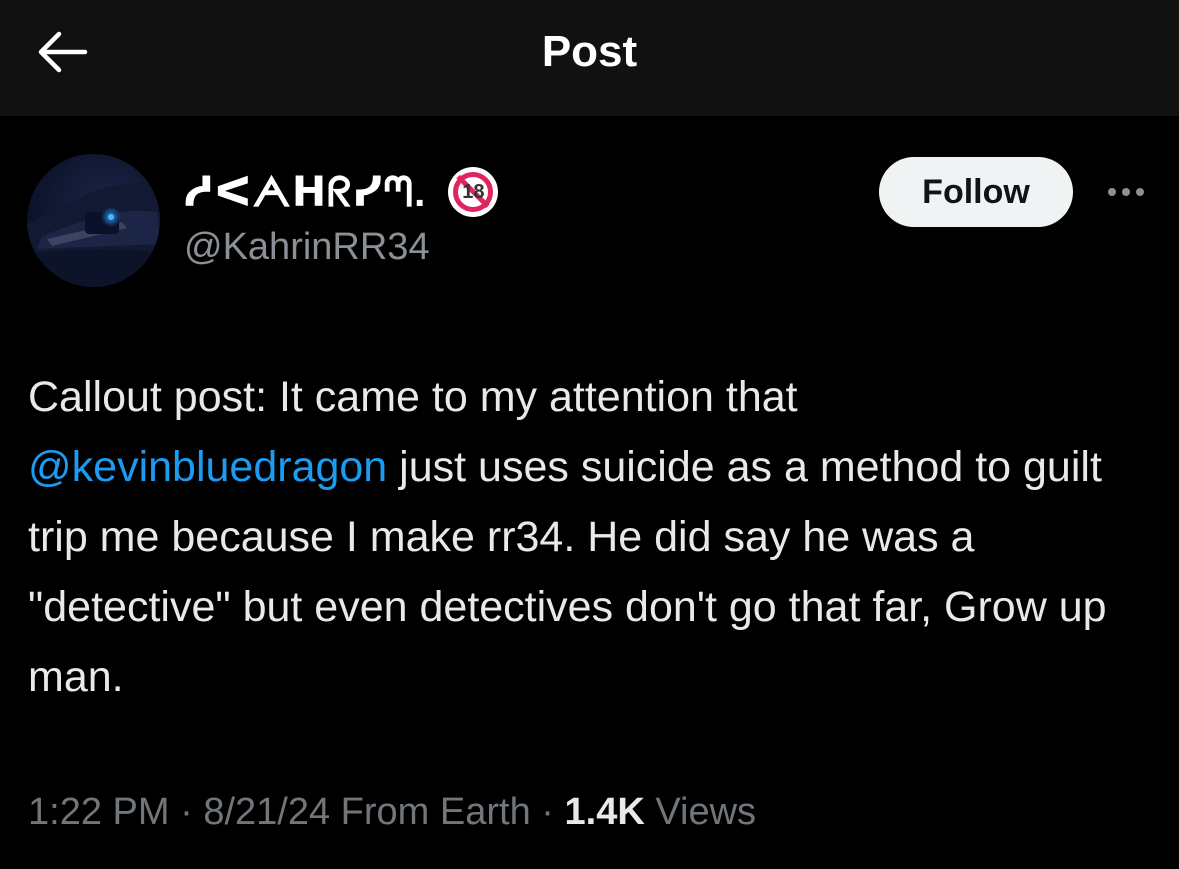  What do you see at coordinates (976, 192) in the screenshot?
I see `follow-button: Follow` at bounding box center [976, 192].